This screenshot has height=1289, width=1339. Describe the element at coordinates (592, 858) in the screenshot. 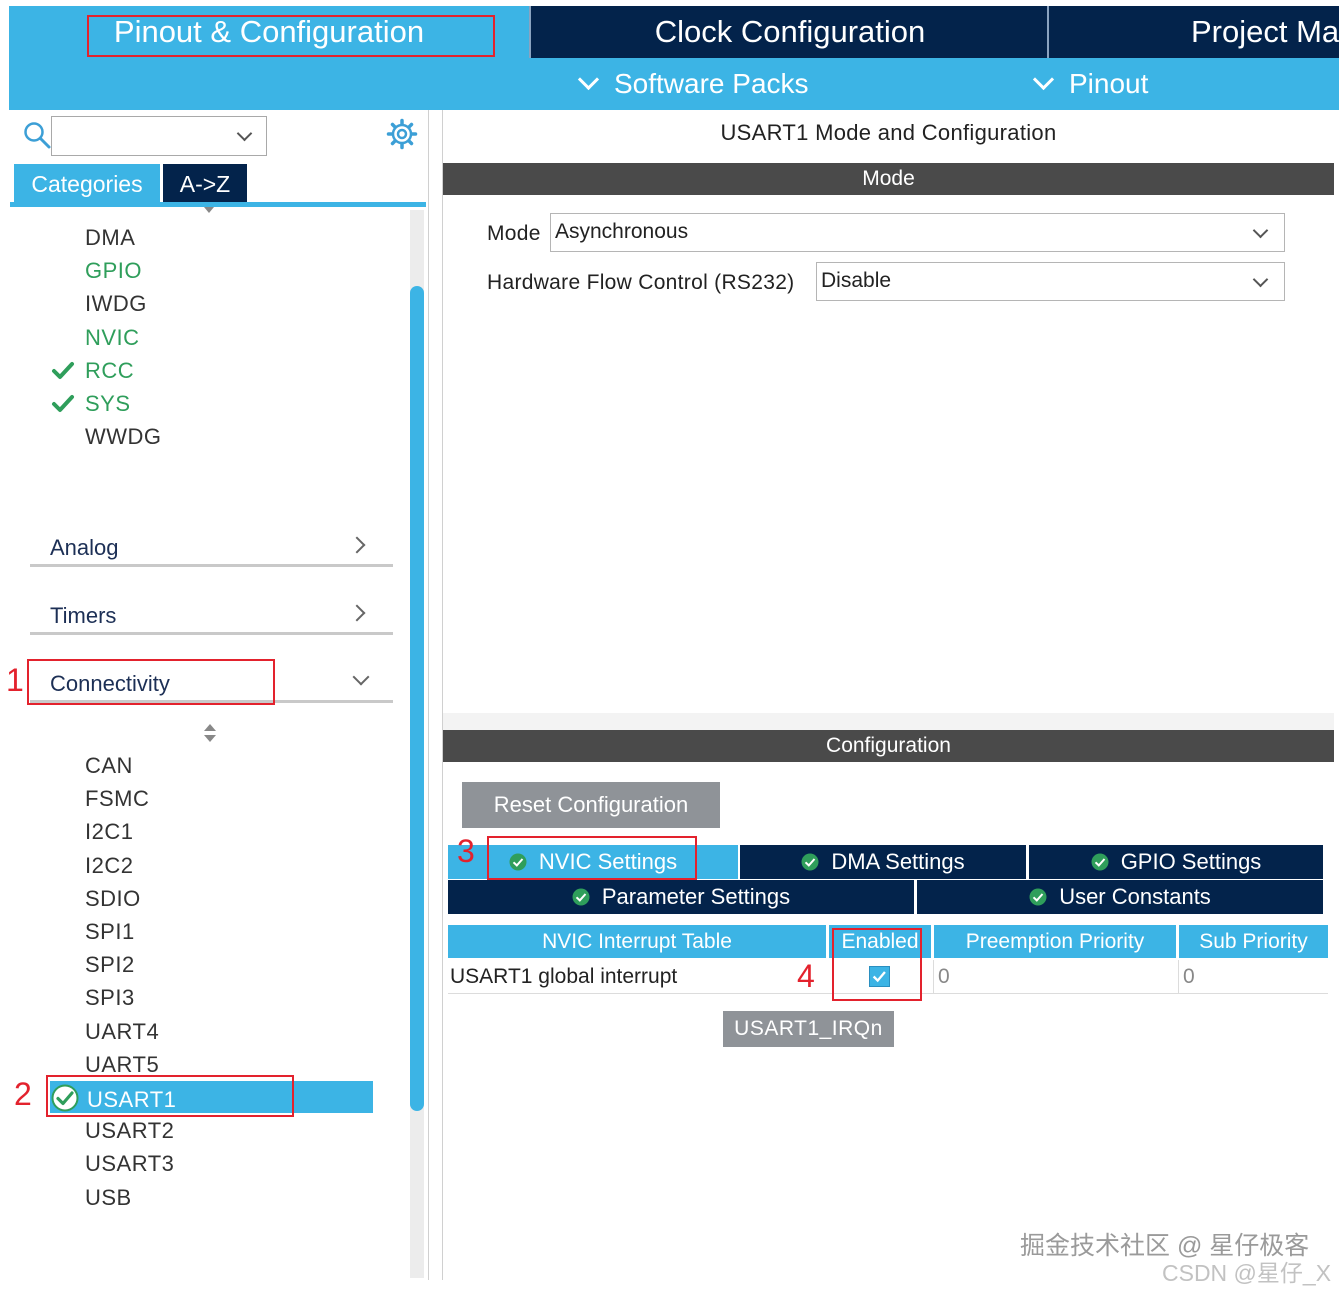

I see `annotation-box-nvic` at that location.